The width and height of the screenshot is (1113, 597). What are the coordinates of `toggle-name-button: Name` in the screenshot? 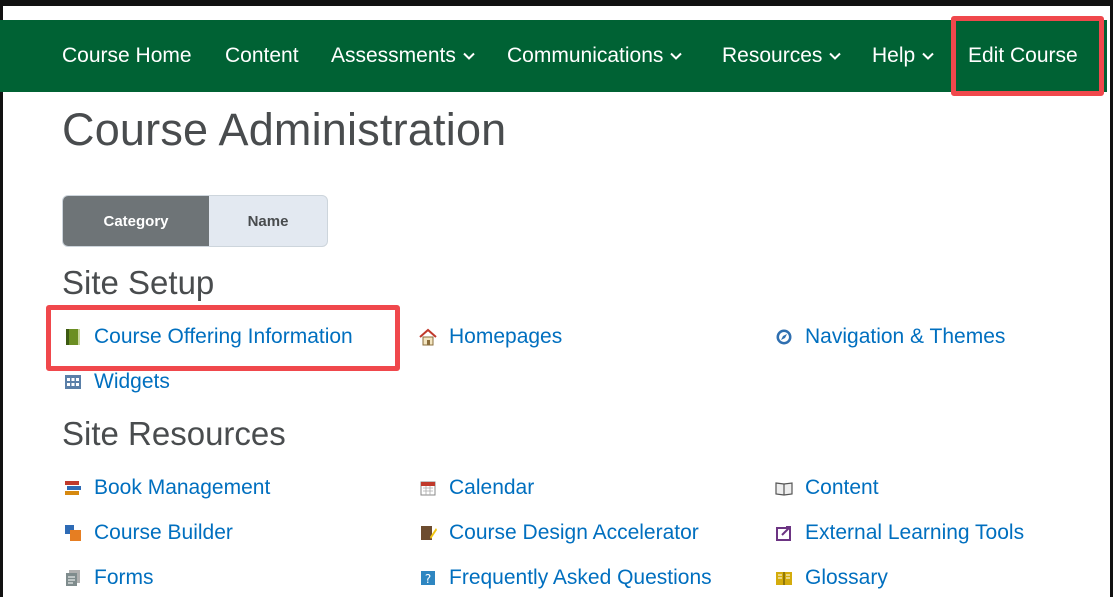 It's located at (268, 221).